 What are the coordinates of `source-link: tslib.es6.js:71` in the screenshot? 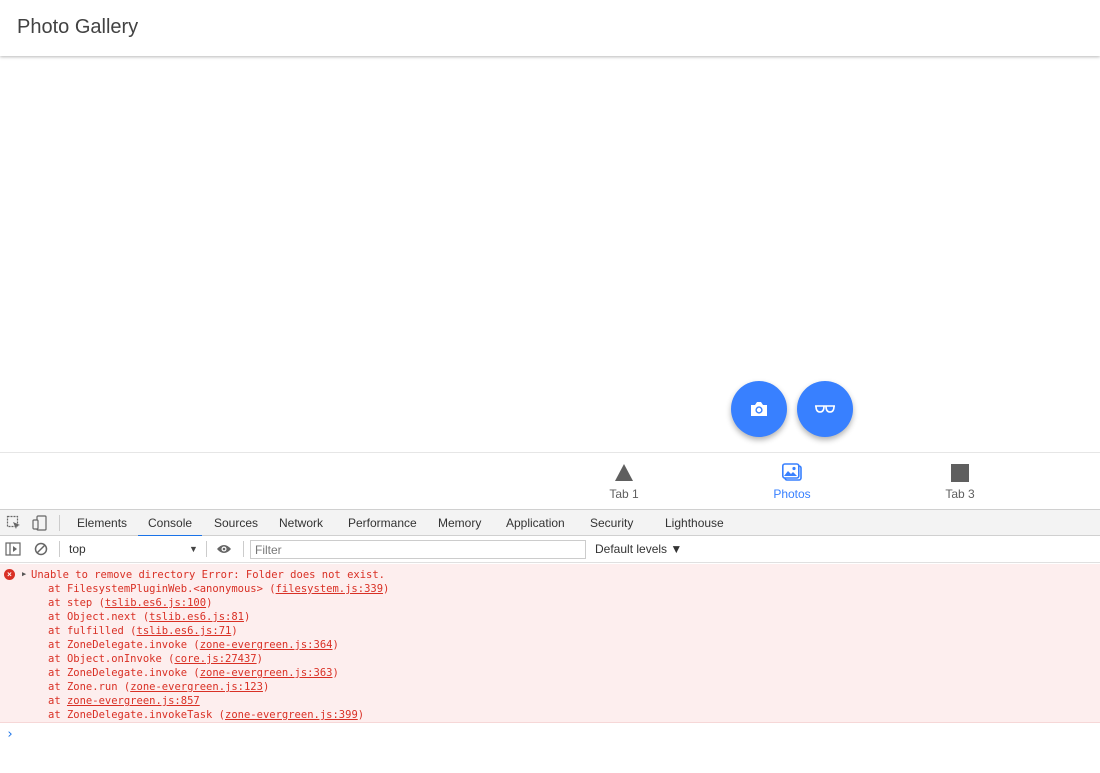 It's located at (184, 631).